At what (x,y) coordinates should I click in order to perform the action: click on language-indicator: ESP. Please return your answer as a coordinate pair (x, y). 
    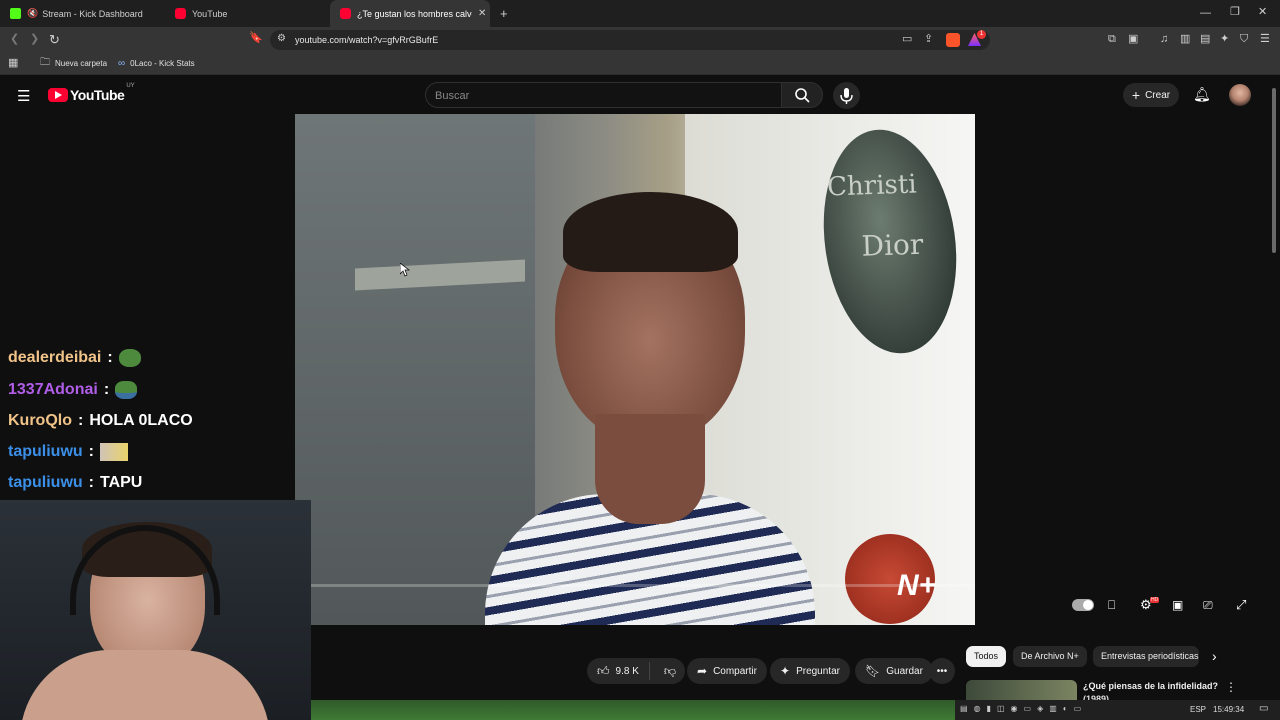
    Looking at the image, I should click on (1198, 709).